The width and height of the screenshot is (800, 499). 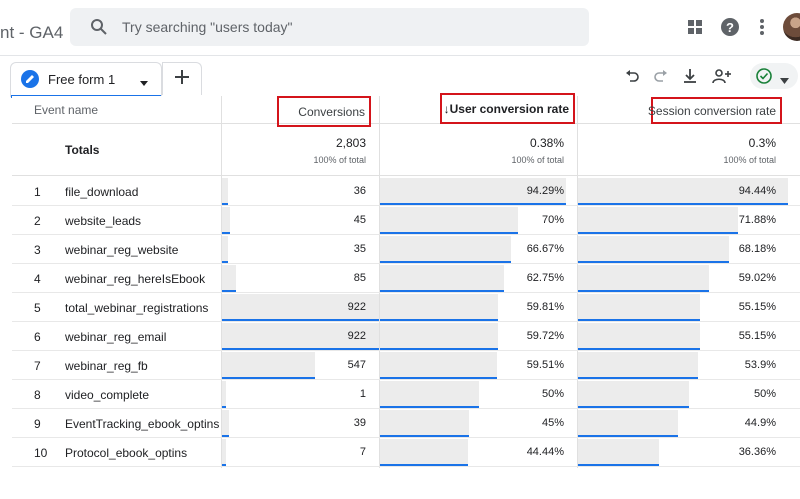 I want to click on header-user-conversion-rate: ↓User conversion rate, so click(x=507, y=108).